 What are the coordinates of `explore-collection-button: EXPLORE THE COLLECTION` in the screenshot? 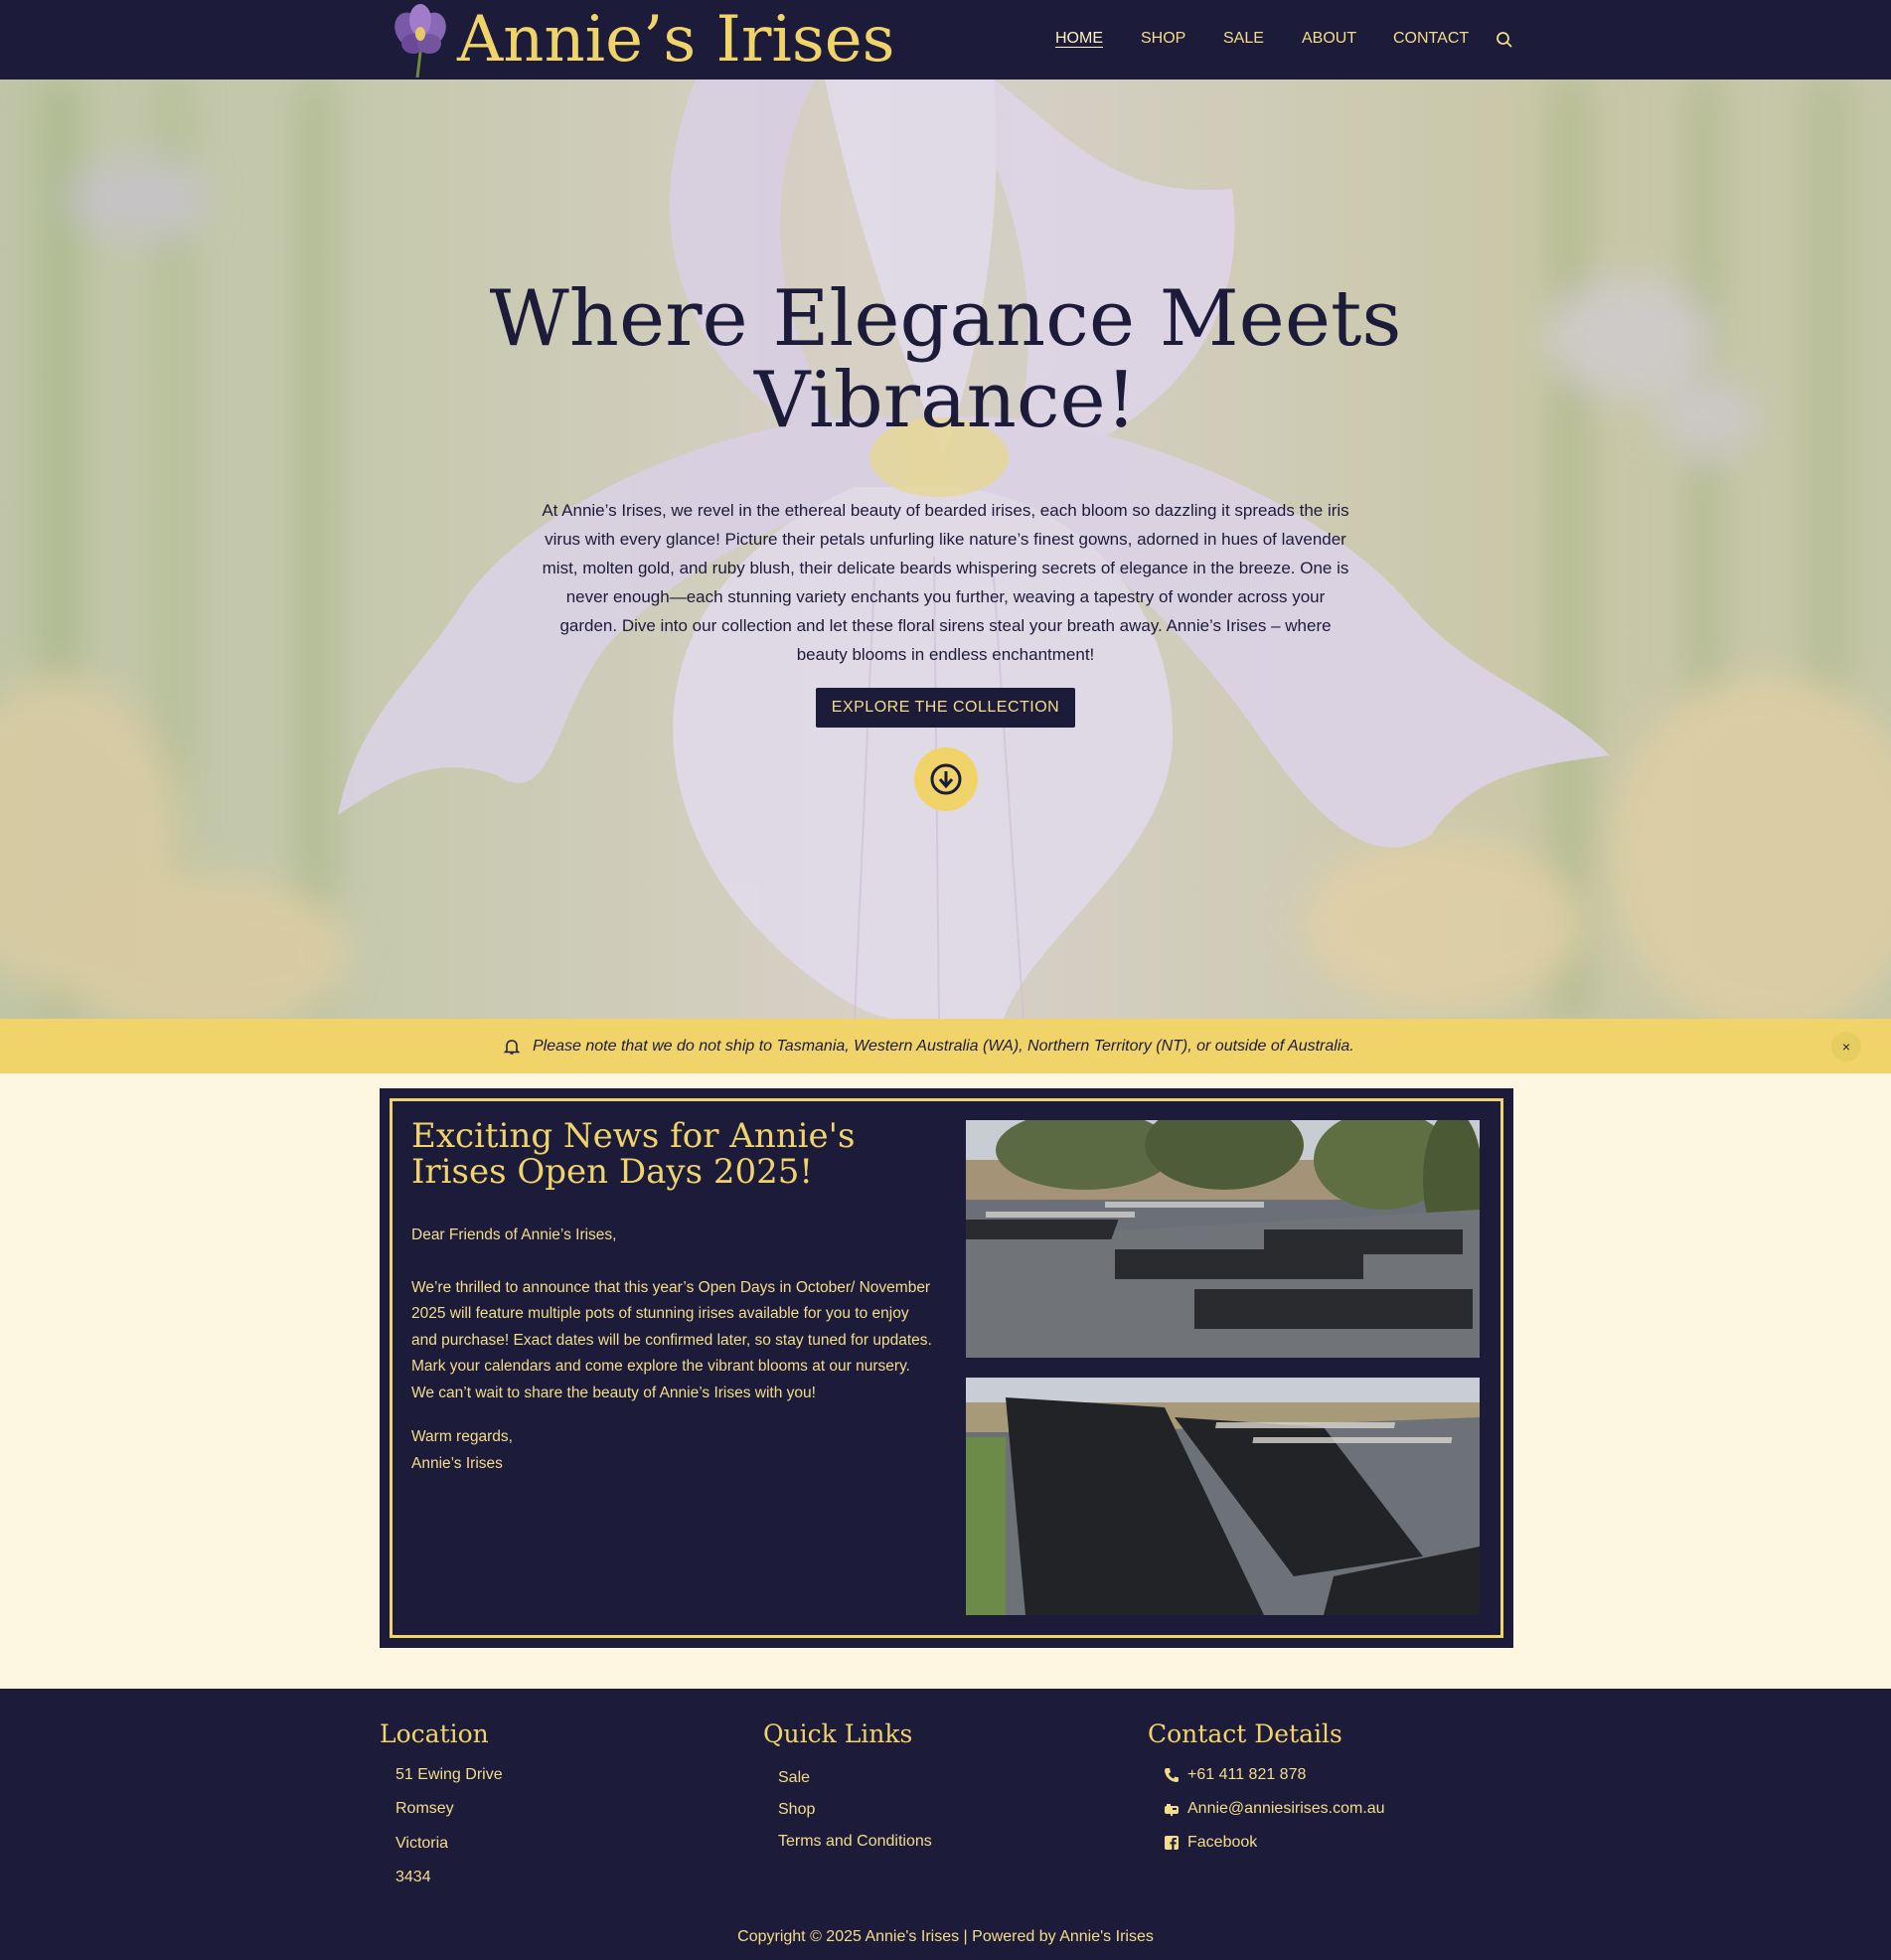 It's located at (945, 708).